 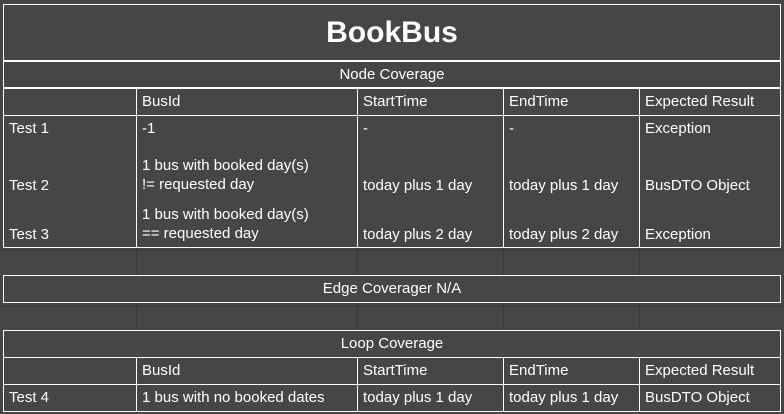 What do you see at coordinates (70, 398) in the screenshot?
I see `table-cell-test: Test 4` at bounding box center [70, 398].